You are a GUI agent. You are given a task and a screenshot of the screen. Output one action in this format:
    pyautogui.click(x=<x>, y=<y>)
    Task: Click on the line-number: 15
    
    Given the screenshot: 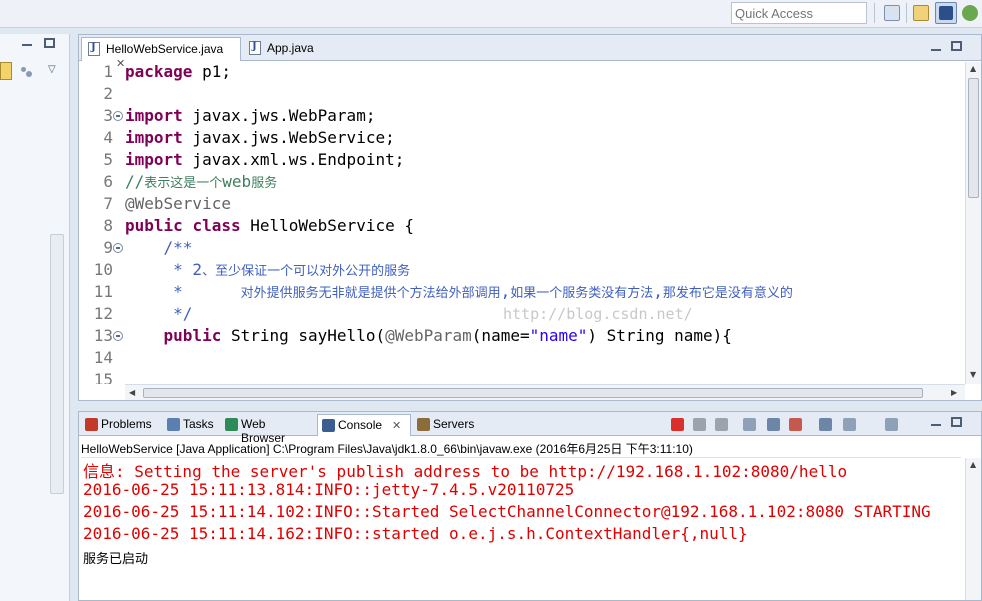 What is the action you would take?
    pyautogui.click(x=103, y=377)
    